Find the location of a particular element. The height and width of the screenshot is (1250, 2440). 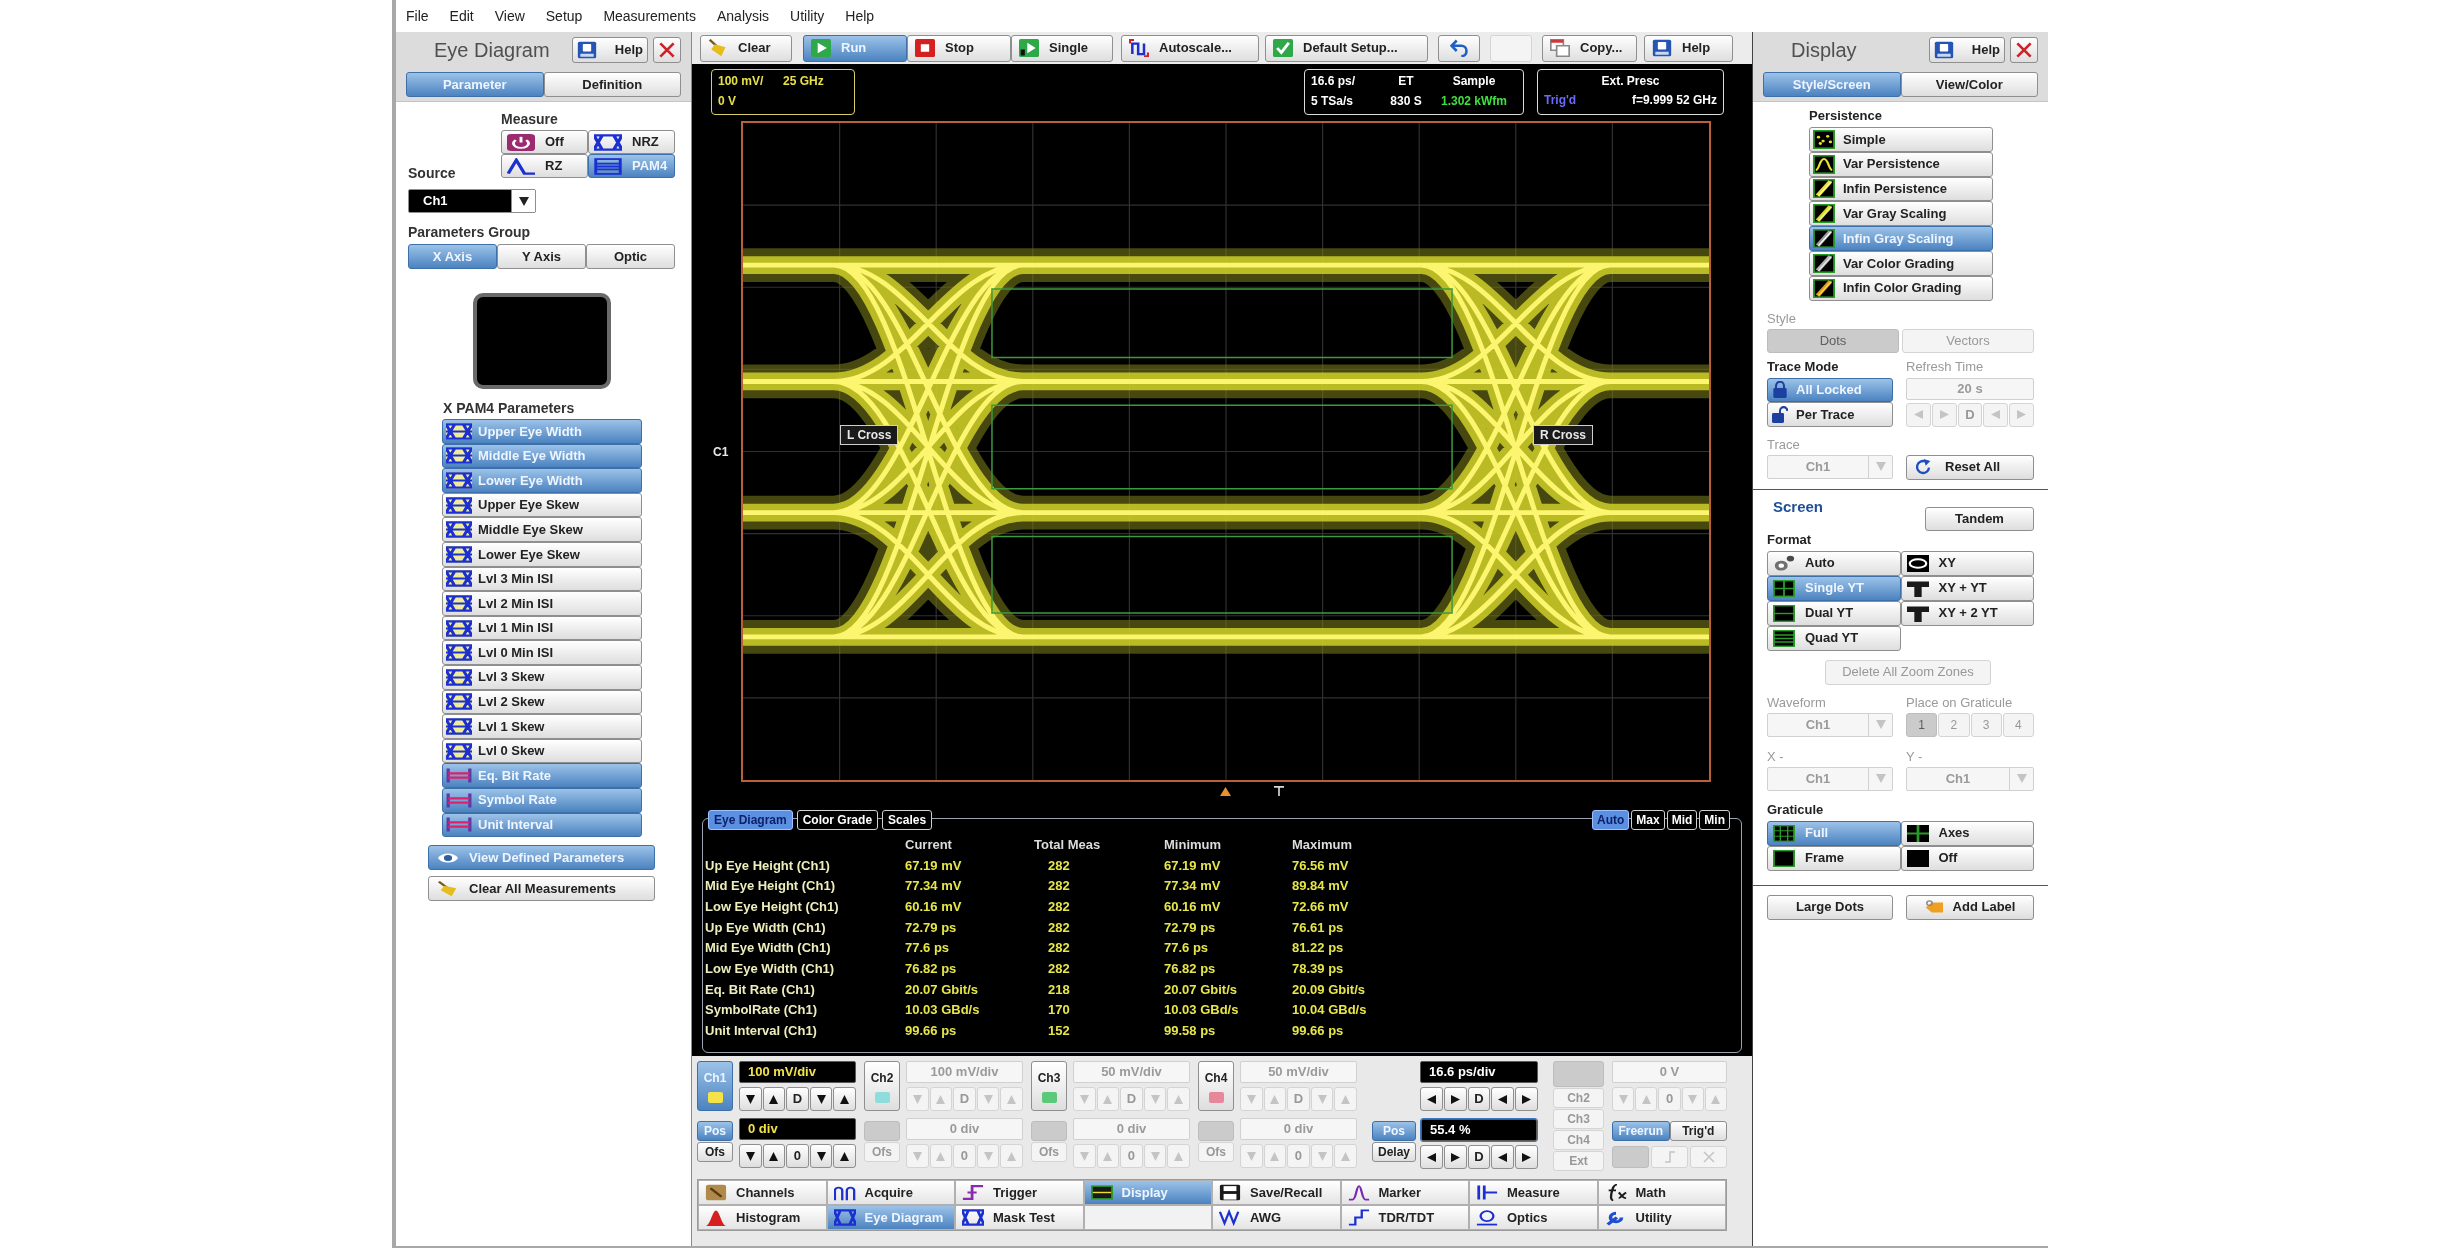

position-field: 55.4 % is located at coordinates (1479, 1130).